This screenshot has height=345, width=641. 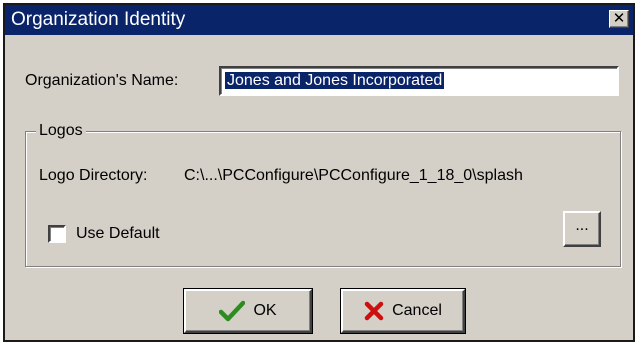 I want to click on cancel-button: Cancel, so click(x=403, y=311).